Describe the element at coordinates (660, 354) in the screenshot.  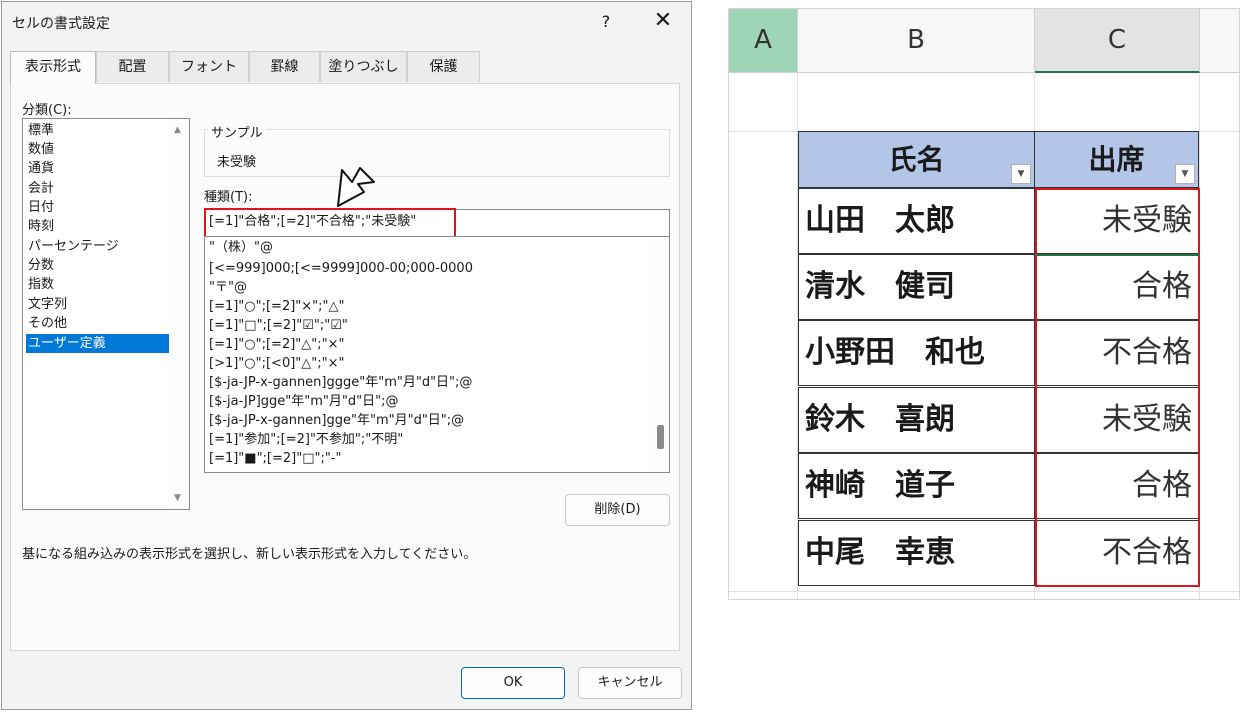
I see `type-list-scrollbar` at that location.